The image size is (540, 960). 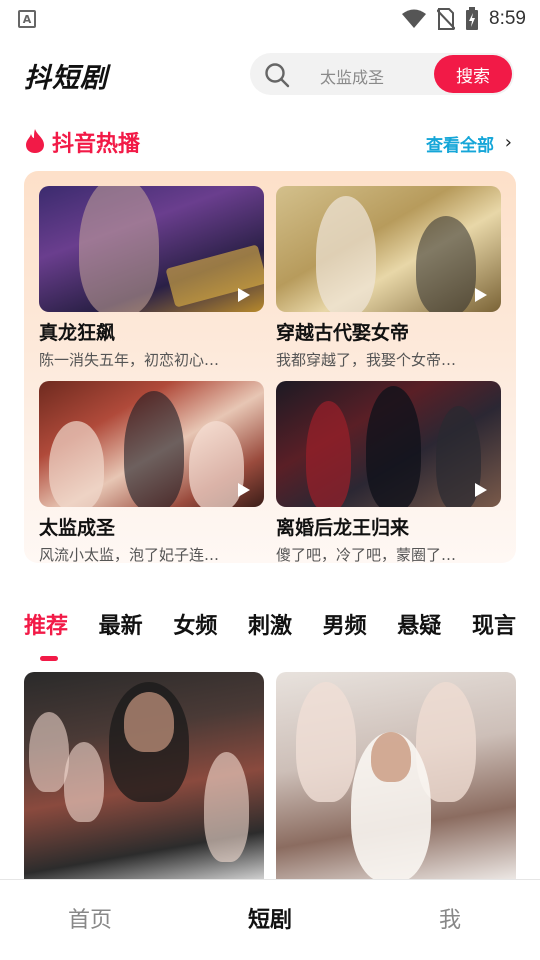 What do you see at coordinates (96, 144) in the screenshot?
I see `section-title: 抖音热播` at bounding box center [96, 144].